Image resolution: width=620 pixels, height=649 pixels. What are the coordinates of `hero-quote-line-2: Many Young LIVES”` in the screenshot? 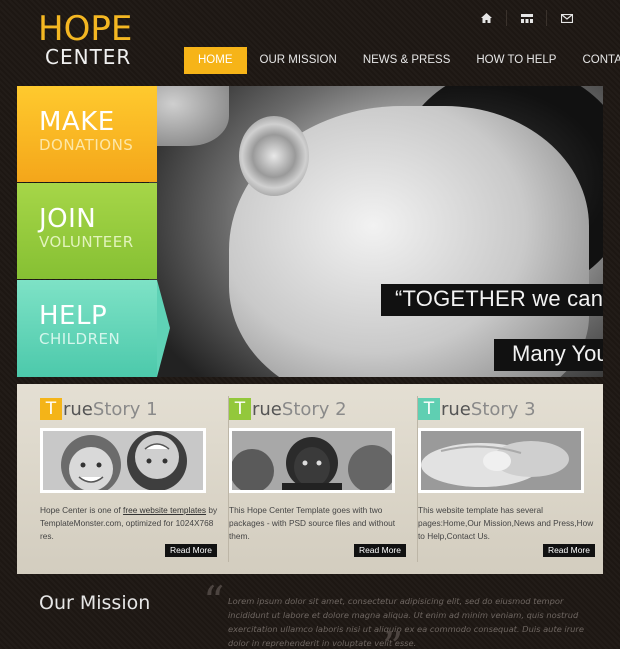 It's located at (548, 355).